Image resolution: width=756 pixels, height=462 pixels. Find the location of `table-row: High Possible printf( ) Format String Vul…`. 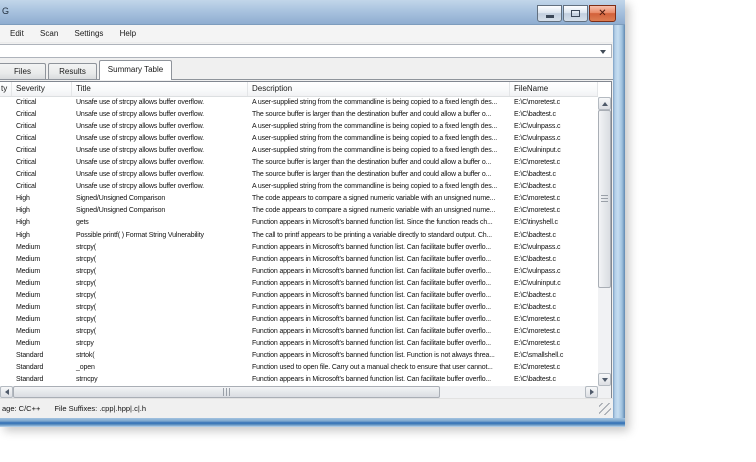

table-row: High Possible printf( ) Format String Vul… is located at coordinates (299, 236).